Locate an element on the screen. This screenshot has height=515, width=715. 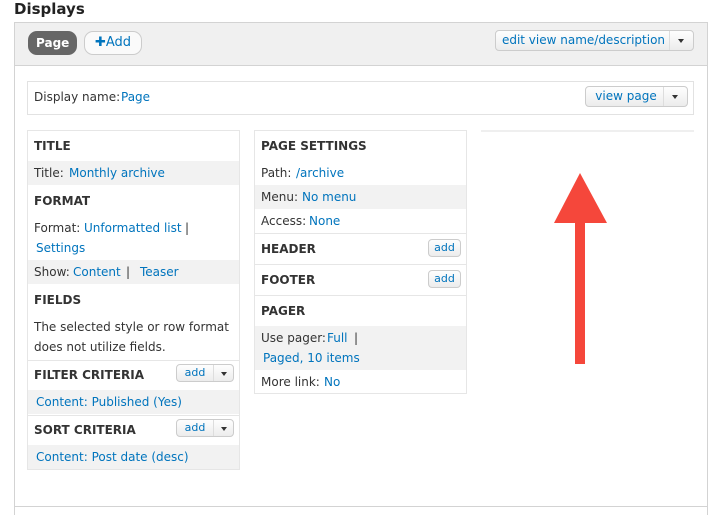
more-link-label: More link: is located at coordinates (290, 382).